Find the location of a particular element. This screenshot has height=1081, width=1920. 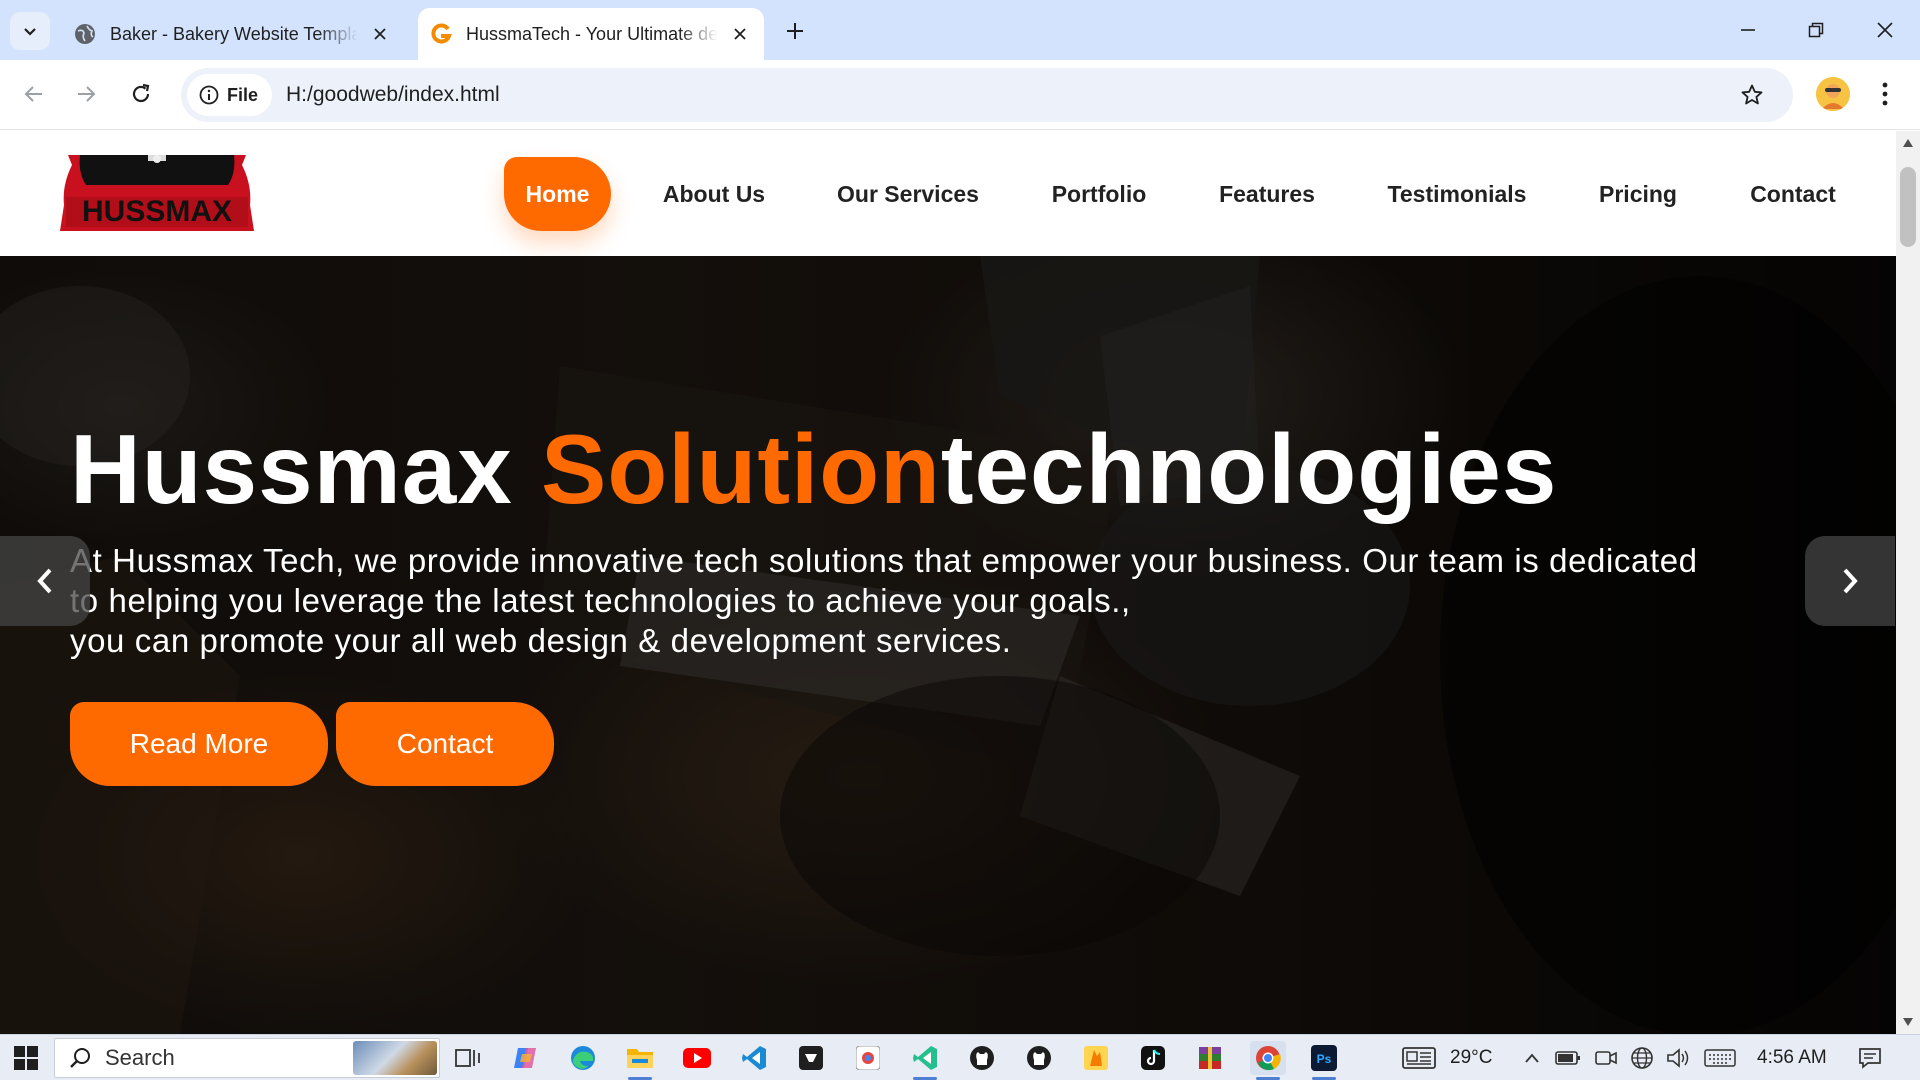

triangle-up-icon is located at coordinates (1908, 143).